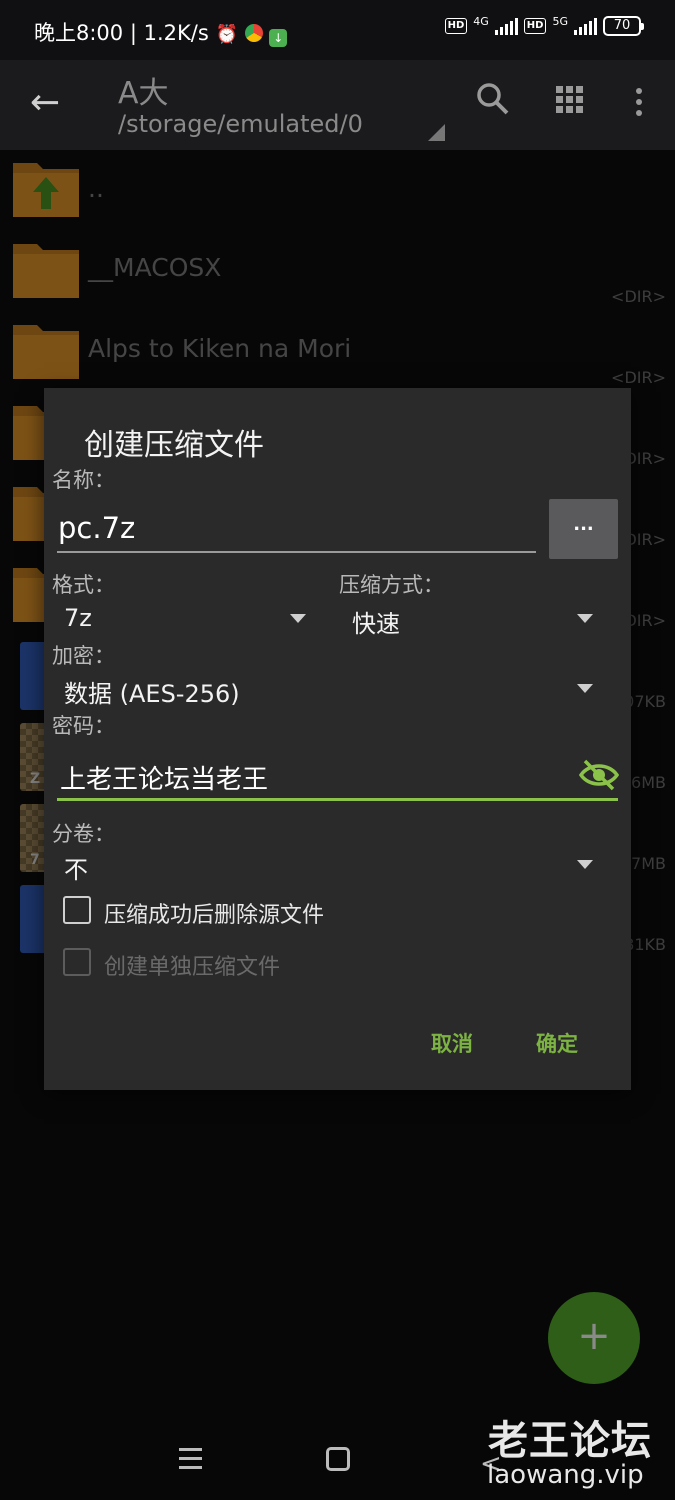  Describe the element at coordinates (226, 34) in the screenshot. I see `alarm-icon: ⏰` at that location.